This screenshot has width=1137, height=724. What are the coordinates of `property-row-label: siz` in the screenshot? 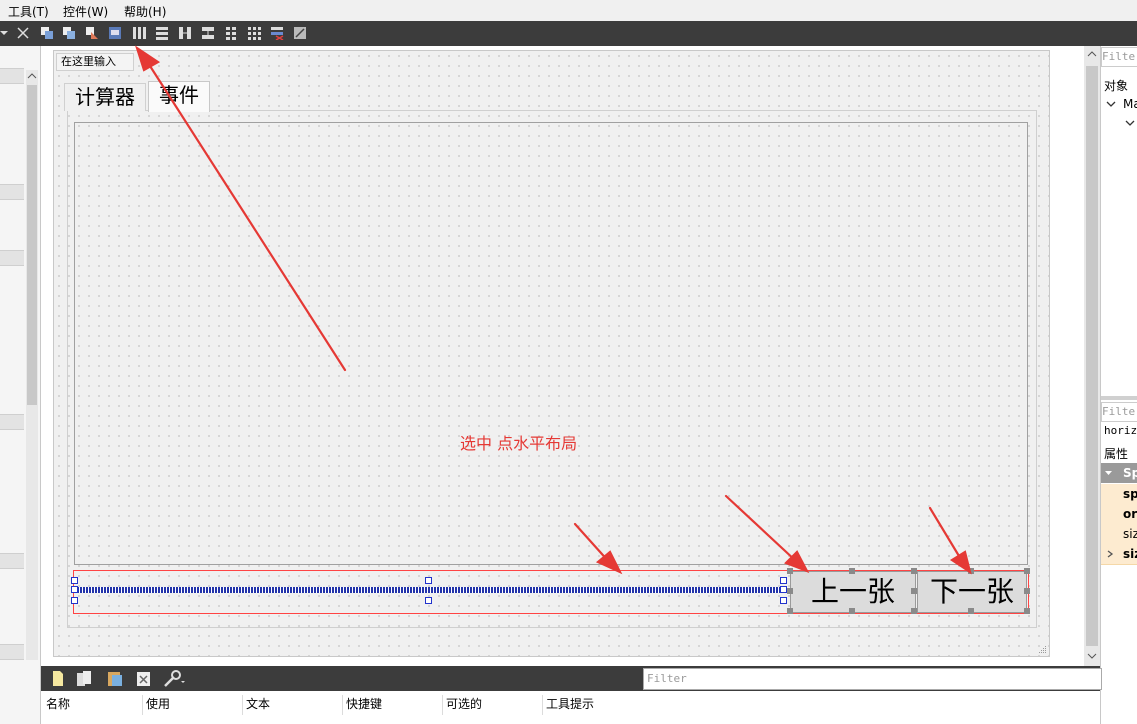 It's located at (1130, 534).